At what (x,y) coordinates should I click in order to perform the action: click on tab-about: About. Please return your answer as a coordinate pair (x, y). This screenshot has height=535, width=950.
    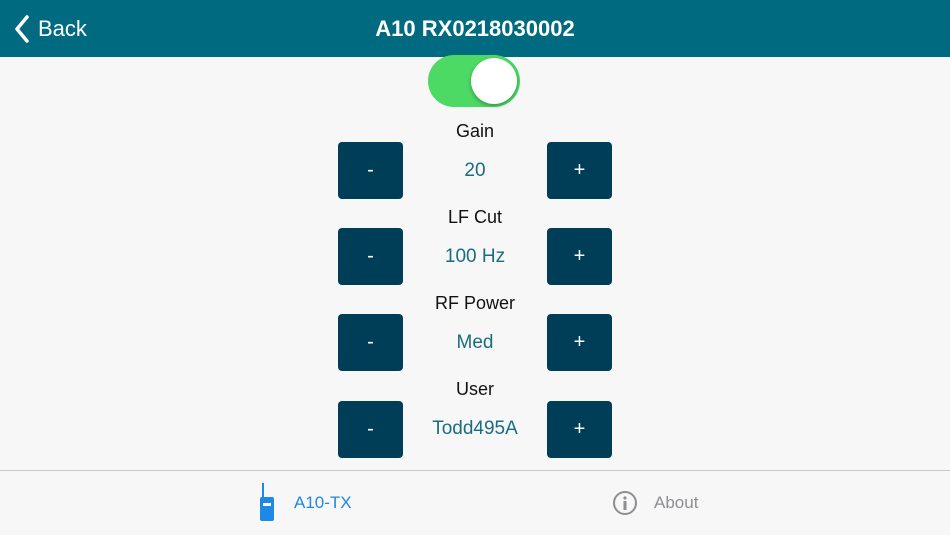
    Looking at the image, I should click on (655, 503).